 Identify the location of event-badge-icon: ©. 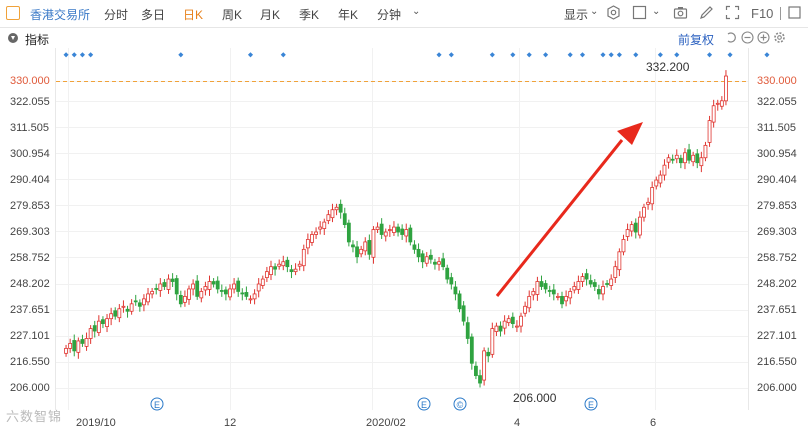
(460, 404).